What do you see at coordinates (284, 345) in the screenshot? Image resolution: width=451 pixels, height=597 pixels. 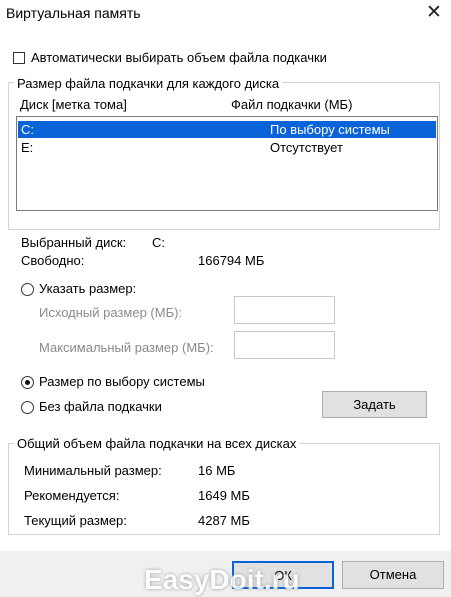 I see `max-size-input` at bounding box center [284, 345].